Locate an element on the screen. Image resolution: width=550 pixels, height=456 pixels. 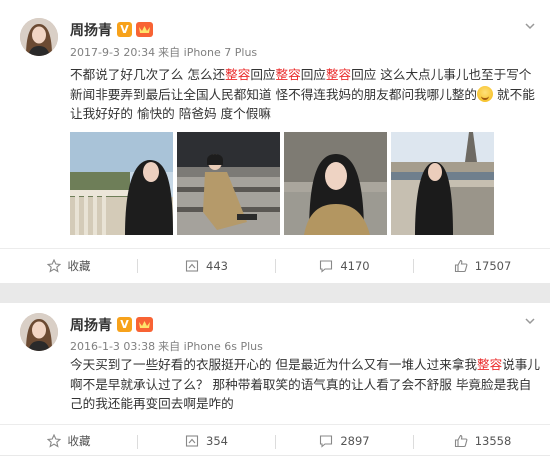
post-meta: 2016-1-3 03:38 来自 iPhone 6s Plus is located at coordinates (166, 346).